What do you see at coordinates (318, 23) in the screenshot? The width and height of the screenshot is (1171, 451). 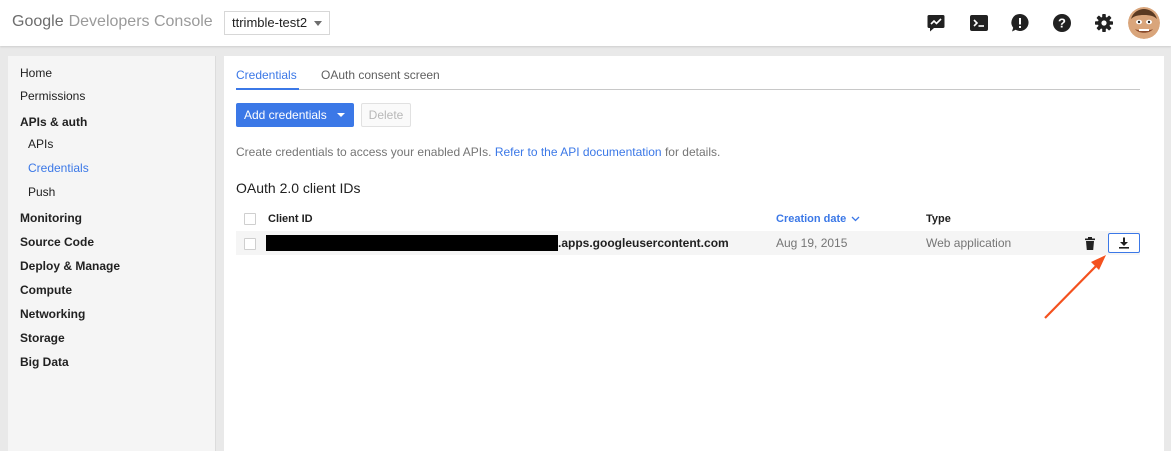 I see `chevron-down-icon` at bounding box center [318, 23].